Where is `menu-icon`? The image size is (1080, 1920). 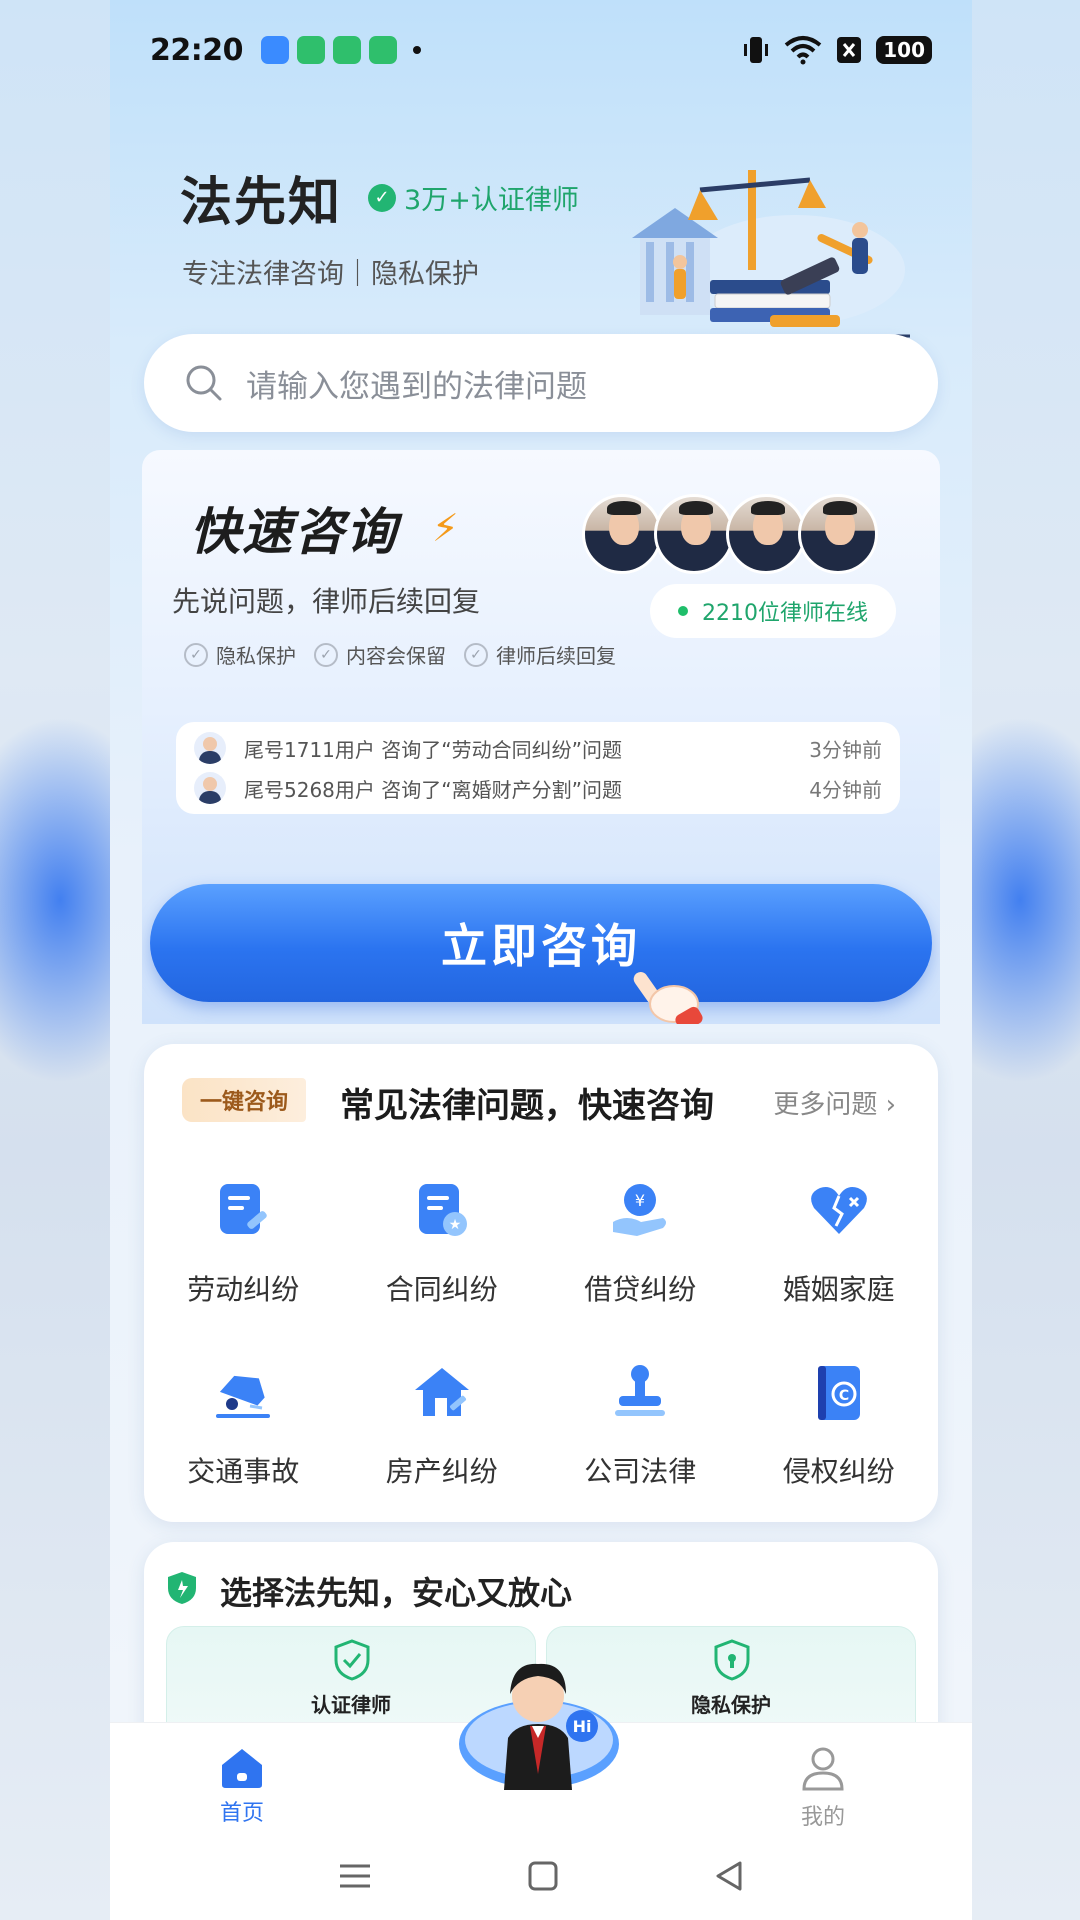
menu-icon is located at coordinates (355, 1876).